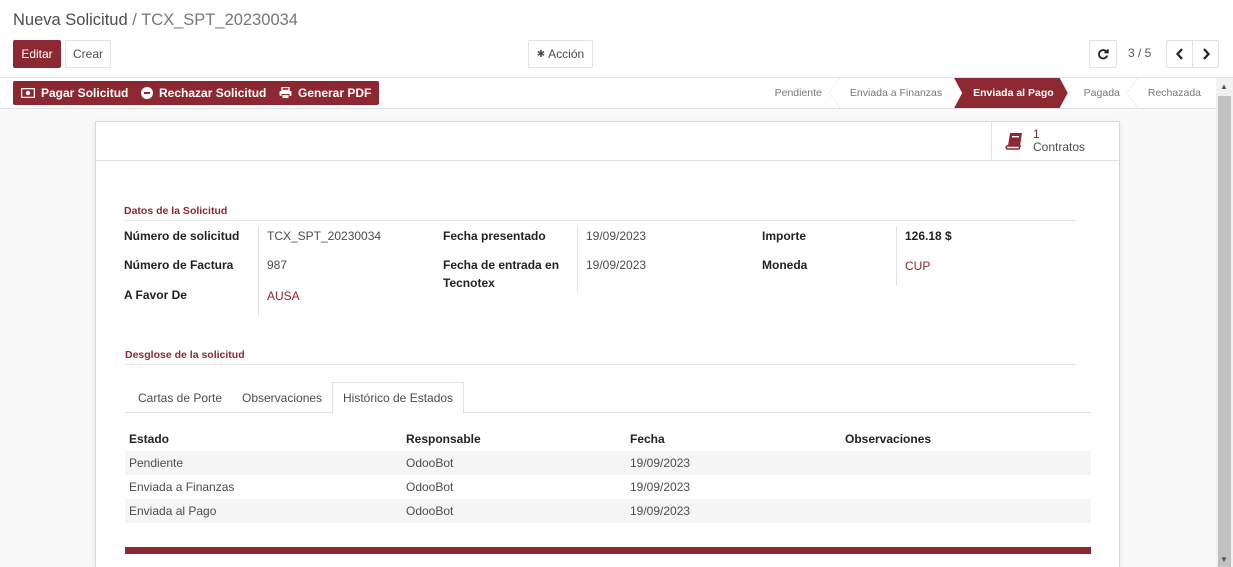 The height and width of the screenshot is (567, 1233). What do you see at coordinates (608, 487) in the screenshot?
I see `table-row: Enviada a Finanzas OdooBot 19/09/2023` at bounding box center [608, 487].